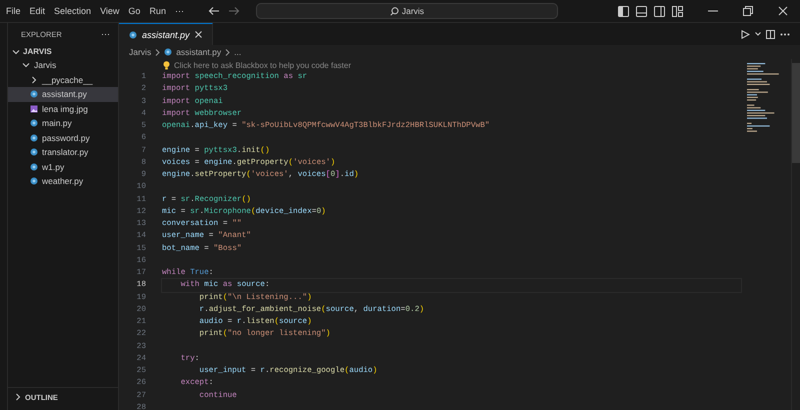 Image resolution: width=800 pixels, height=410 pixels. Describe the element at coordinates (623, 11) in the screenshot. I see `toggle-sidebar-icon` at that location.